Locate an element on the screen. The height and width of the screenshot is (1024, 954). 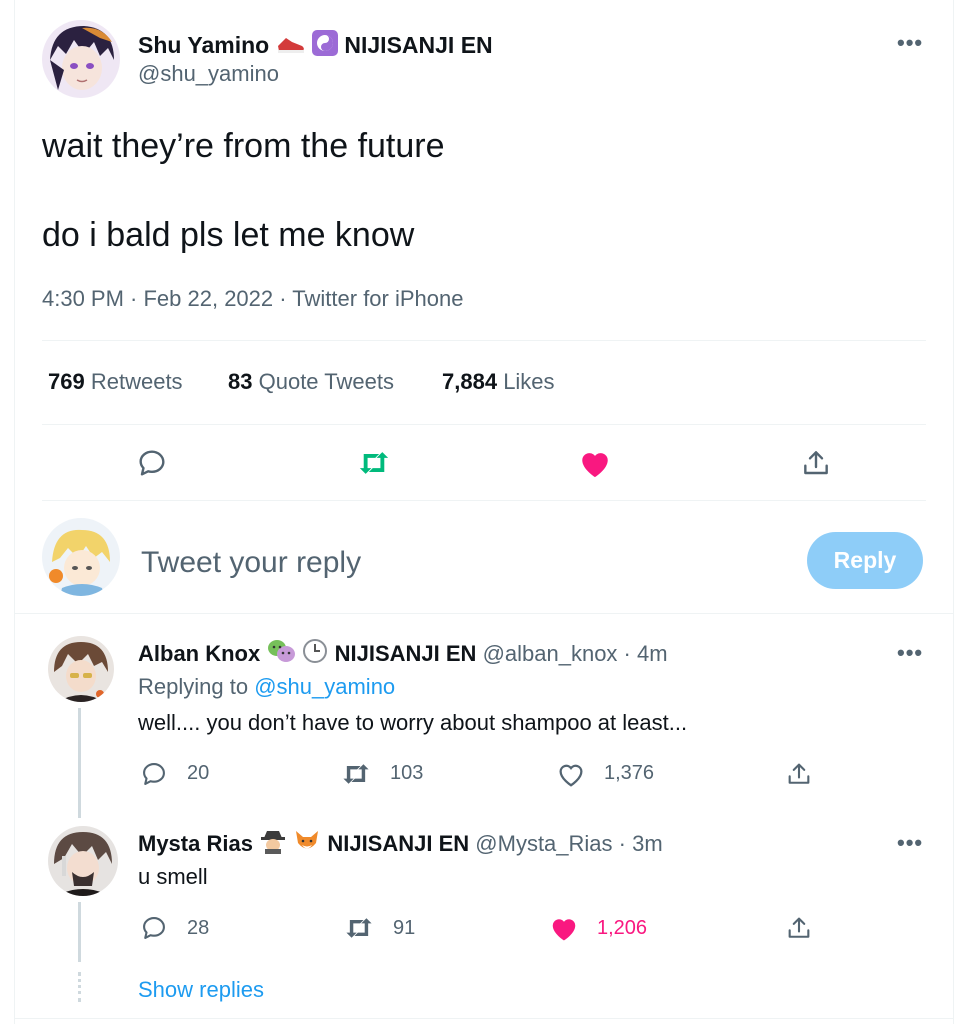
reply-author-name: Alban Knox is located at coordinates (199, 653).